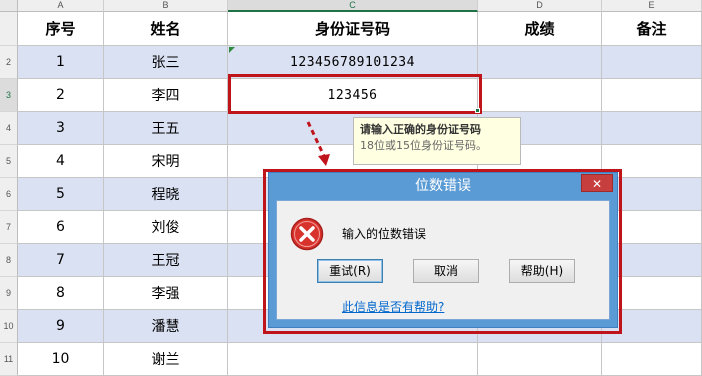 Image resolution: width=702 pixels, height=376 pixels. What do you see at coordinates (166, 62) in the screenshot?
I see `name-cell: 张三` at bounding box center [166, 62].